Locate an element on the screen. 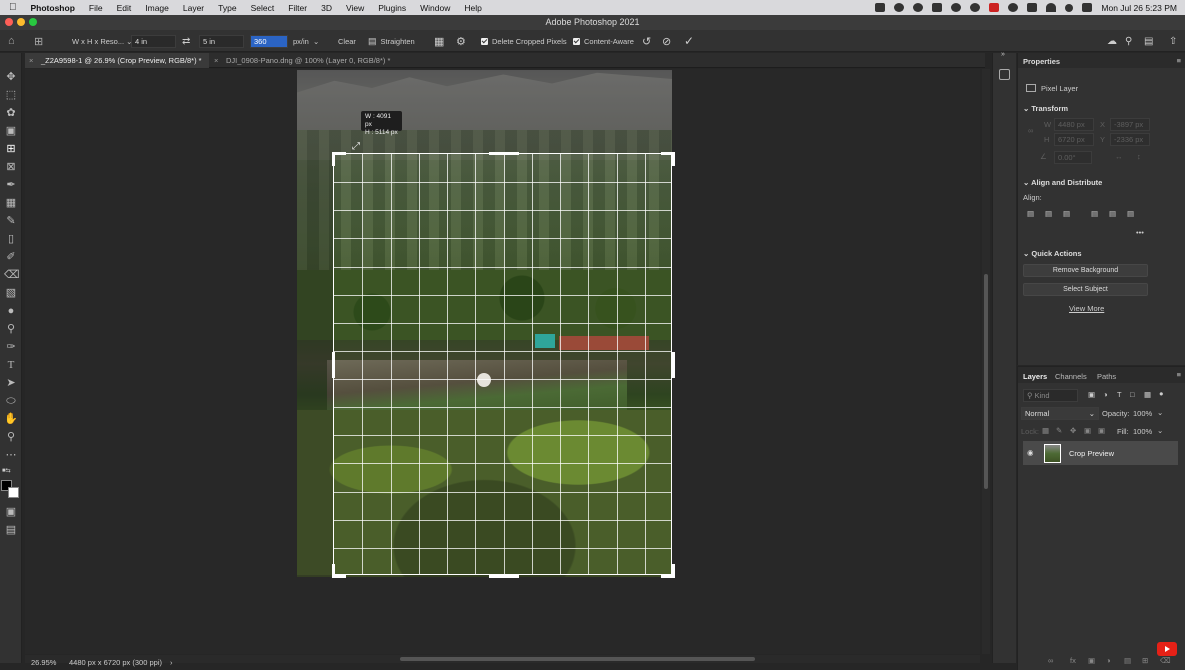 This screenshot has width=1185, height=670. crop-width-input: 4 in is located at coordinates (153, 41).